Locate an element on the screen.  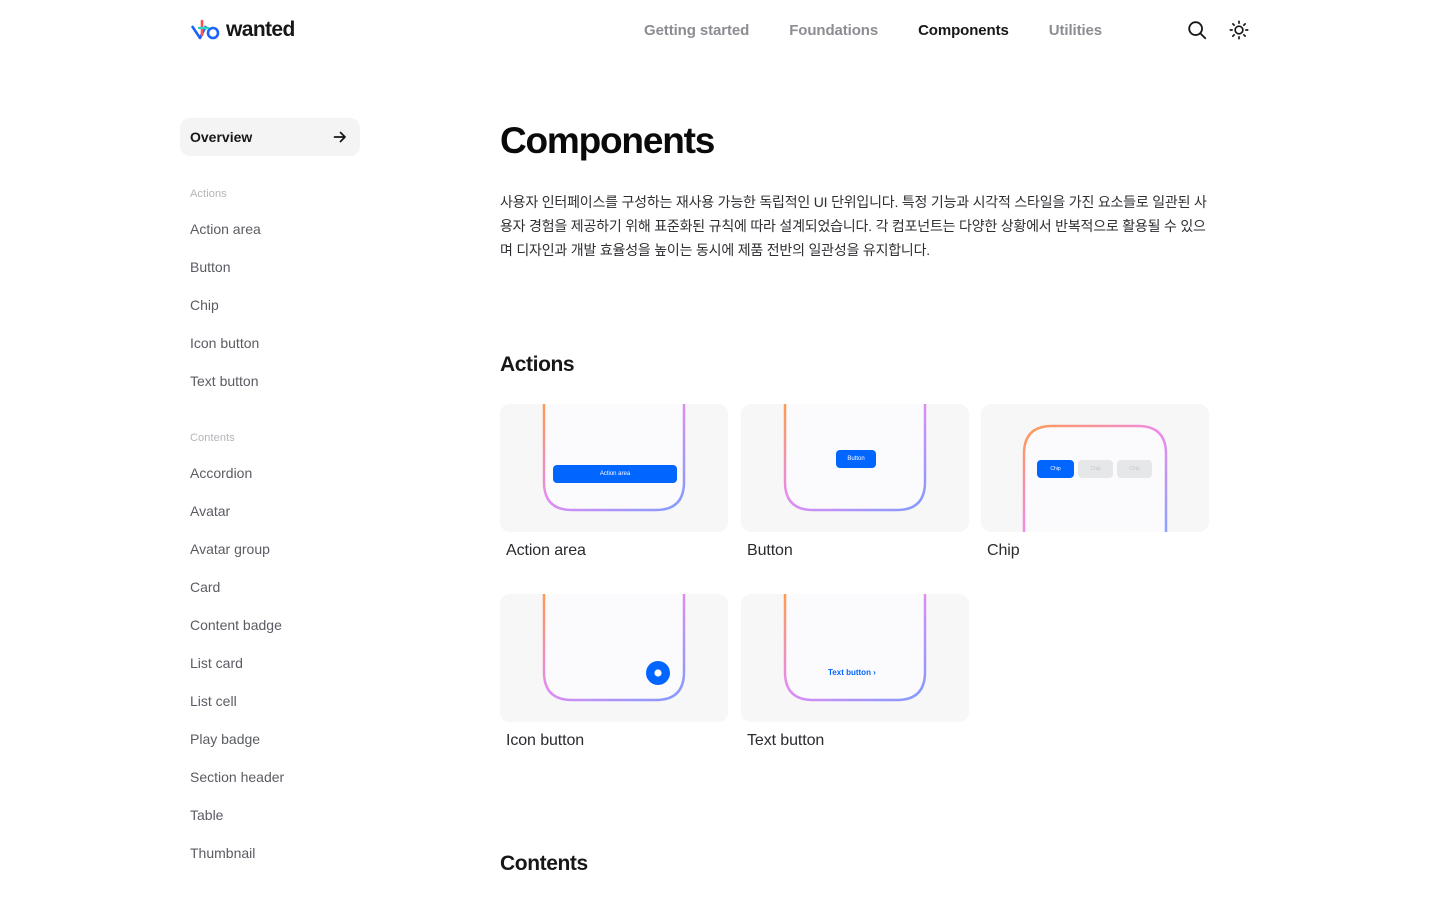
sidebar-item-card: Card is located at coordinates (205, 587).